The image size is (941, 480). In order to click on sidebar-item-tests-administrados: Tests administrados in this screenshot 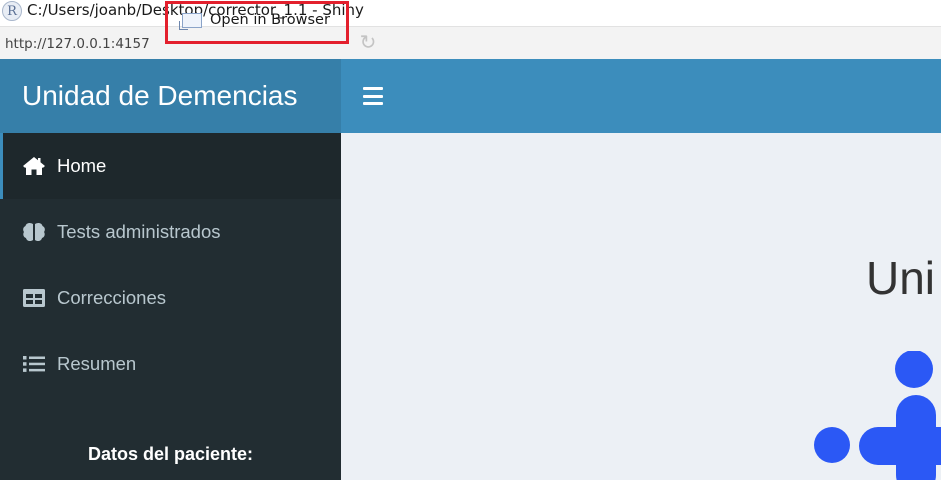, I will do `click(170, 232)`.